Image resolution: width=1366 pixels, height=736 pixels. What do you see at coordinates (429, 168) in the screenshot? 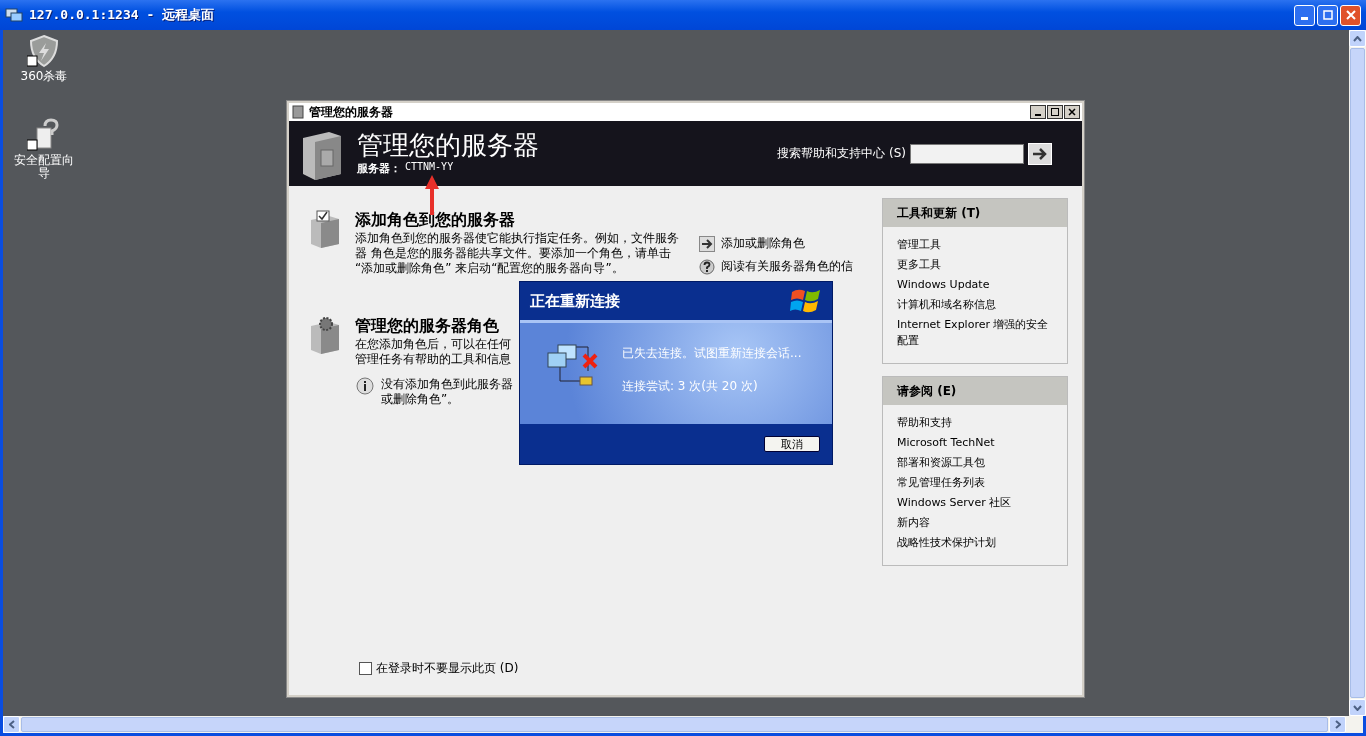
I see `server-name: CTTNM-YY` at bounding box center [429, 168].